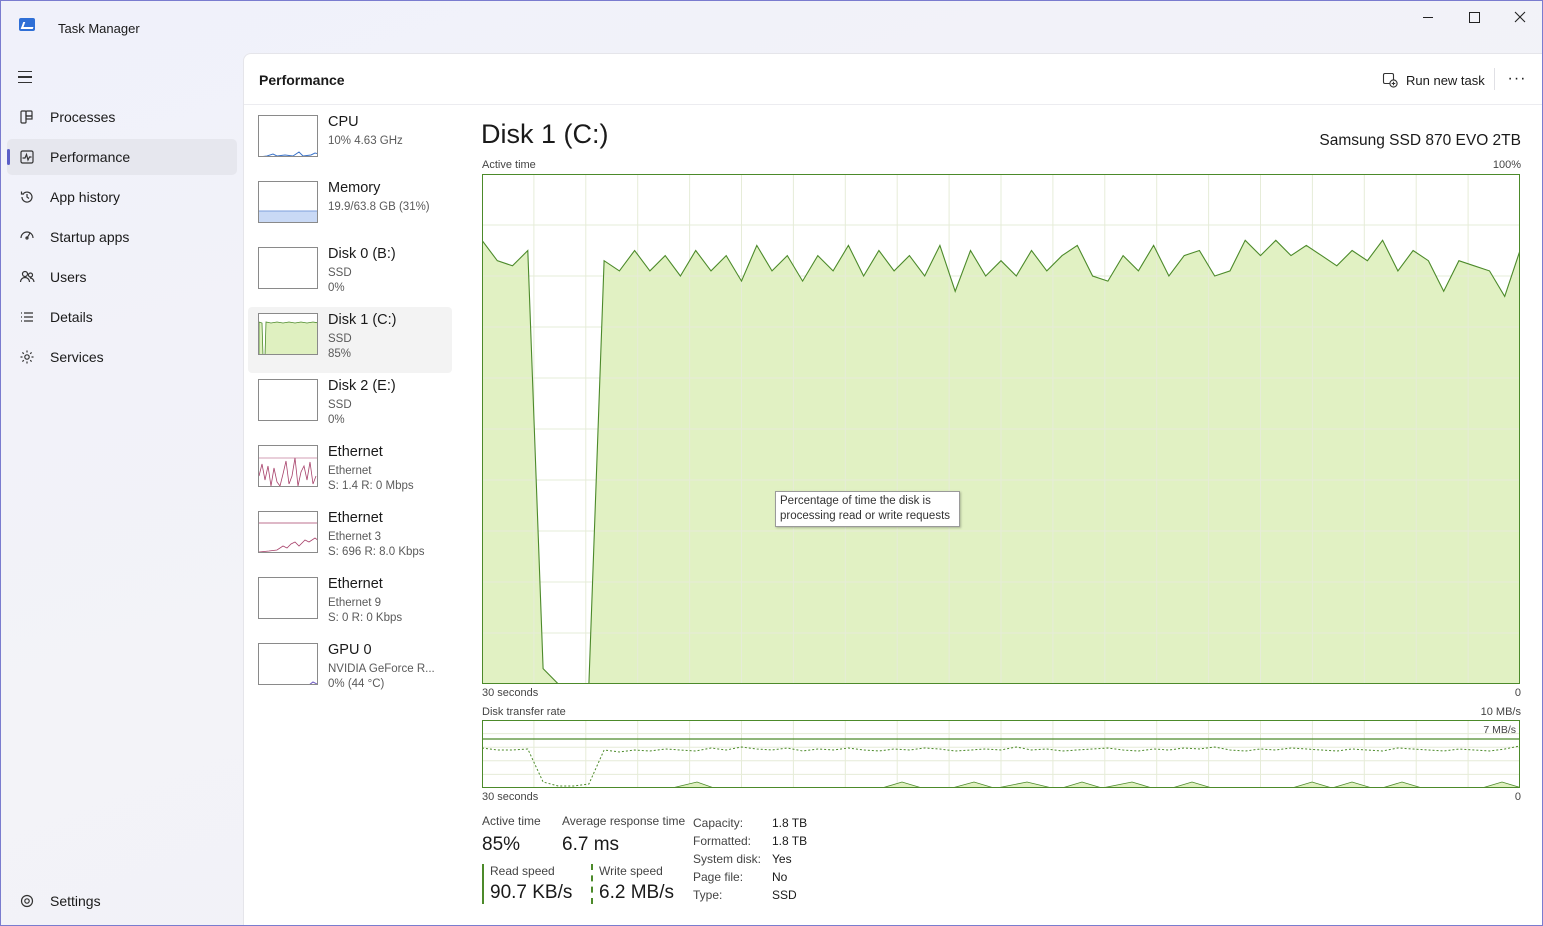 The height and width of the screenshot is (926, 1543). Describe the element at coordinates (83, 117) in the screenshot. I see `nav-label: Processes` at that location.